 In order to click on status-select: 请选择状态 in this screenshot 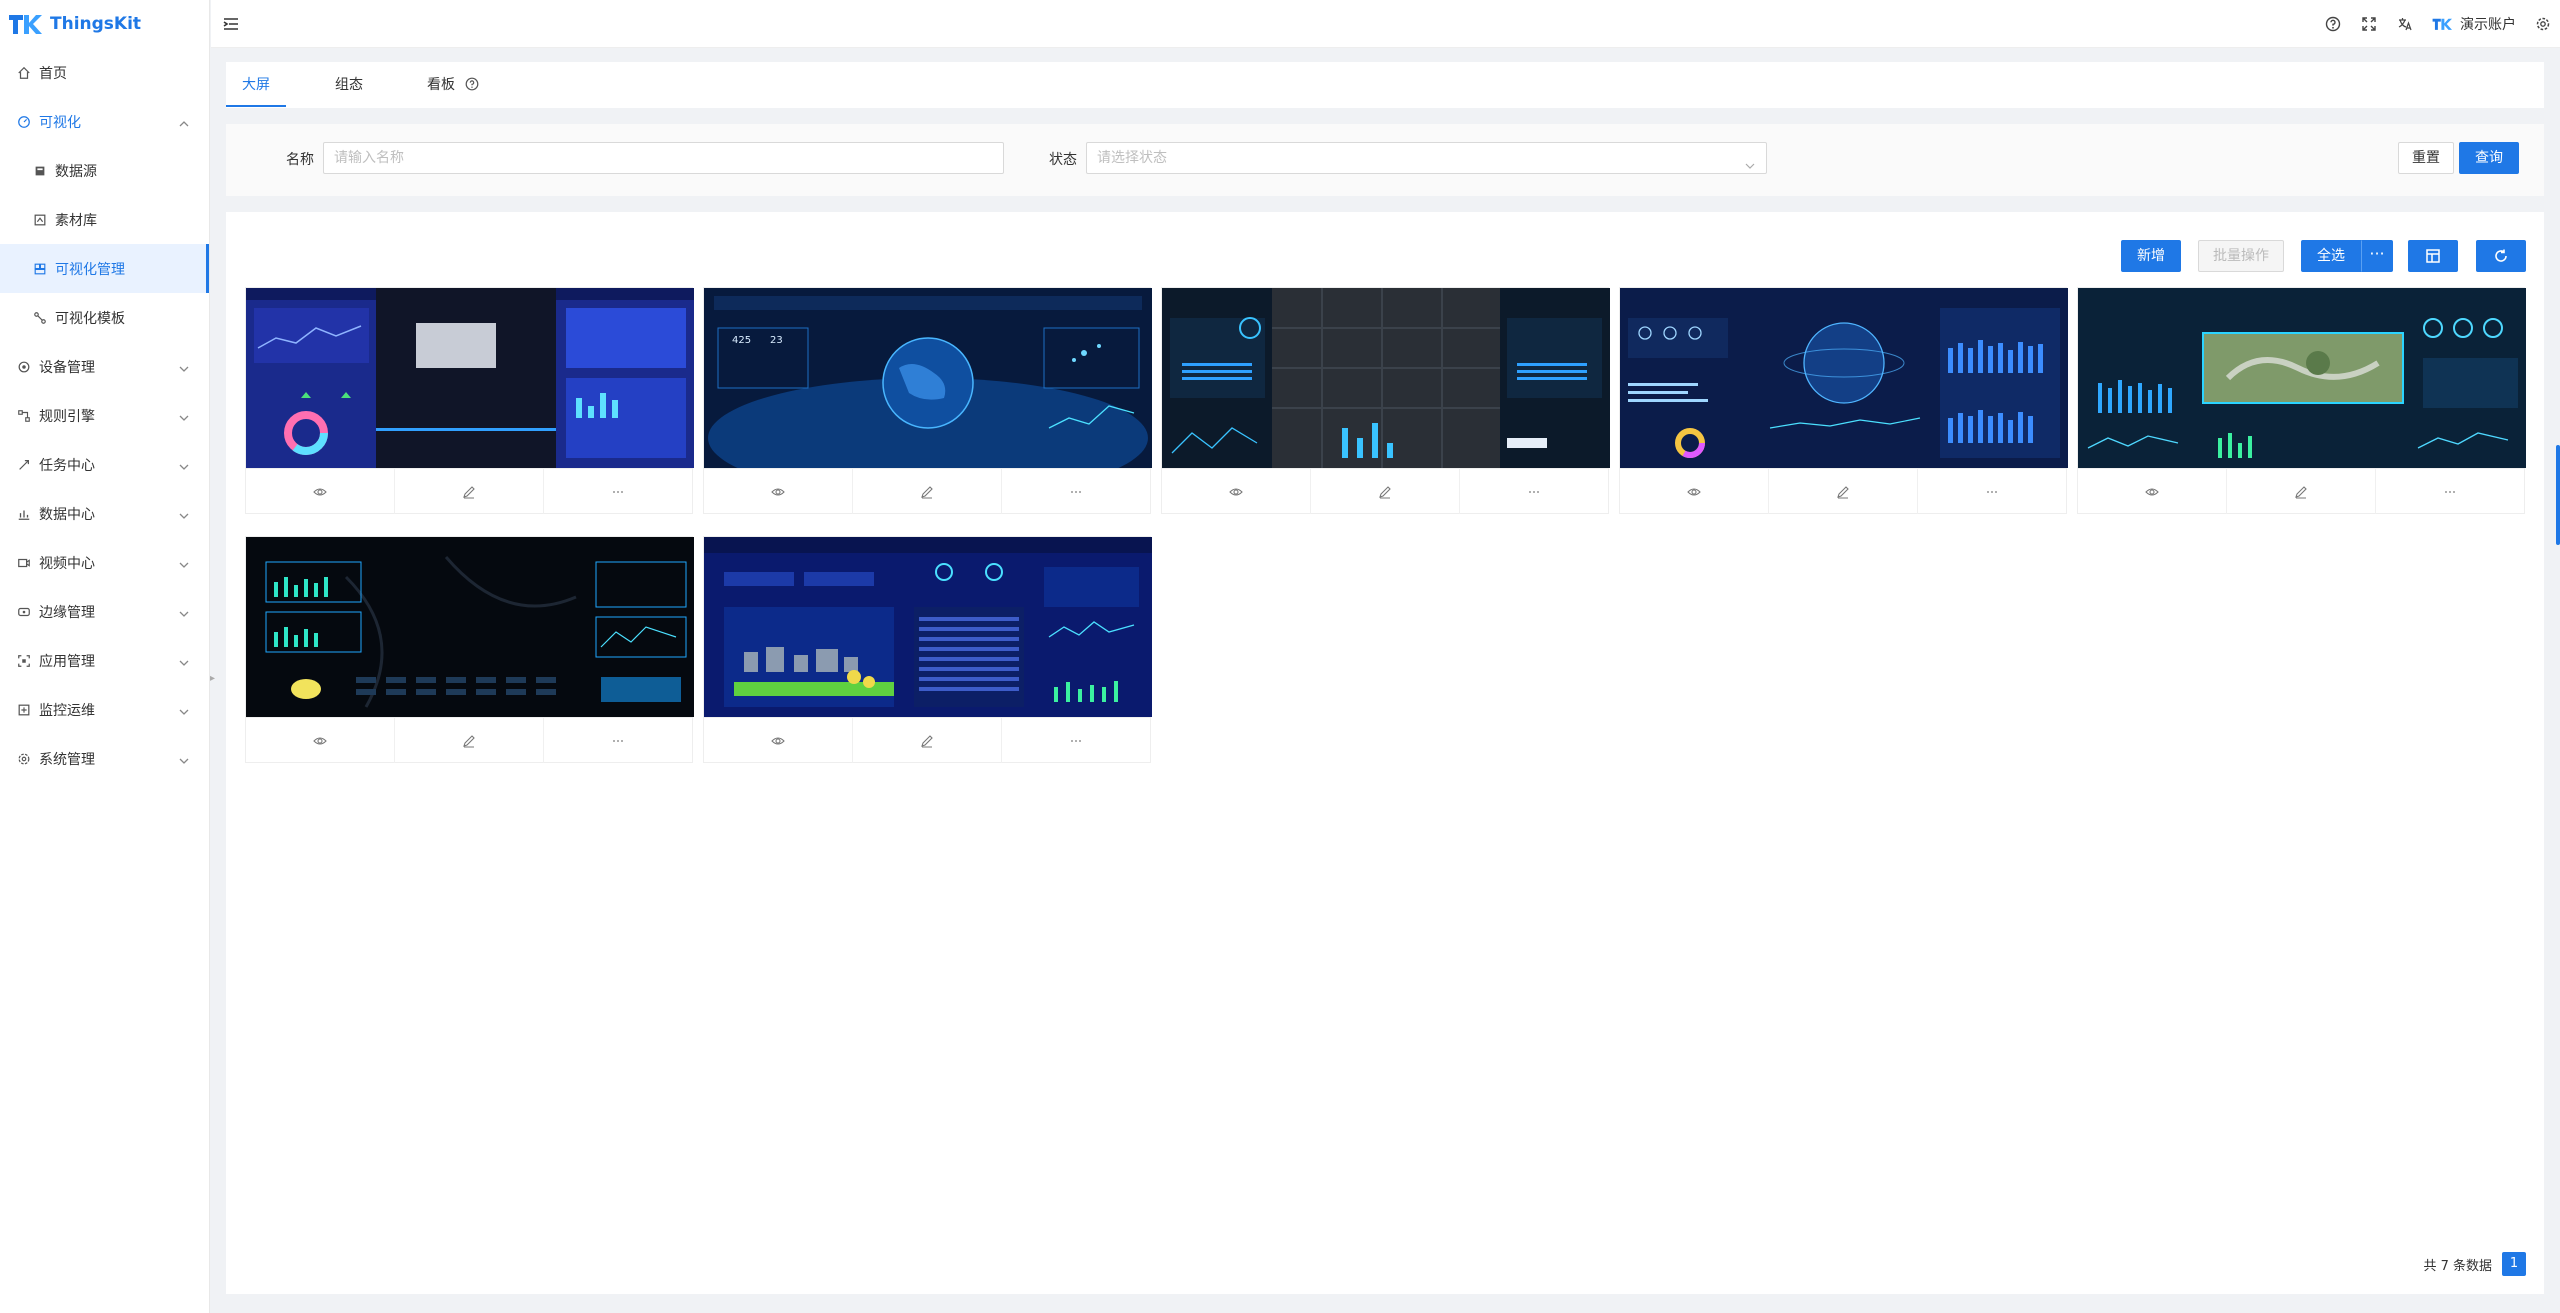, I will do `click(1426, 158)`.